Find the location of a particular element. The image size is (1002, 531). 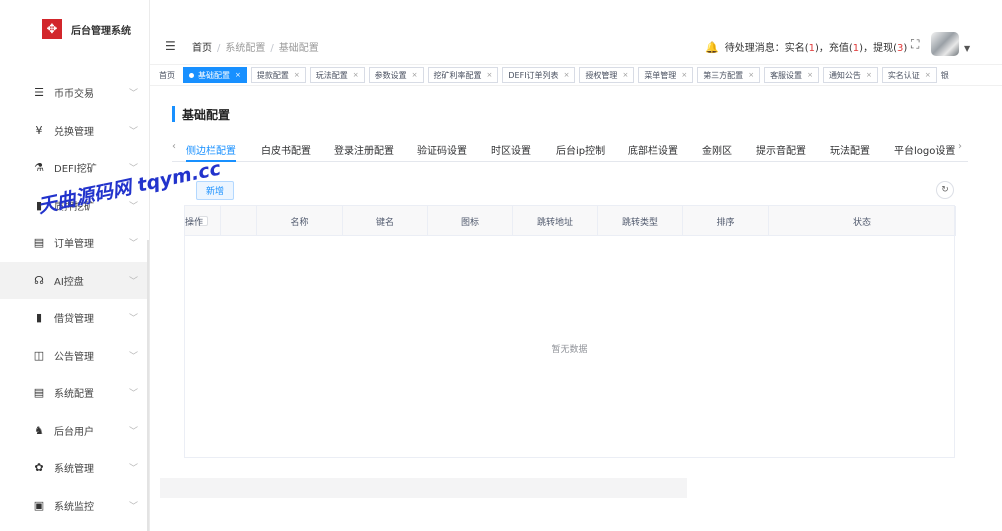

sidebar-item: ♞ 后台用户 ﹀ is located at coordinates (74, 431).